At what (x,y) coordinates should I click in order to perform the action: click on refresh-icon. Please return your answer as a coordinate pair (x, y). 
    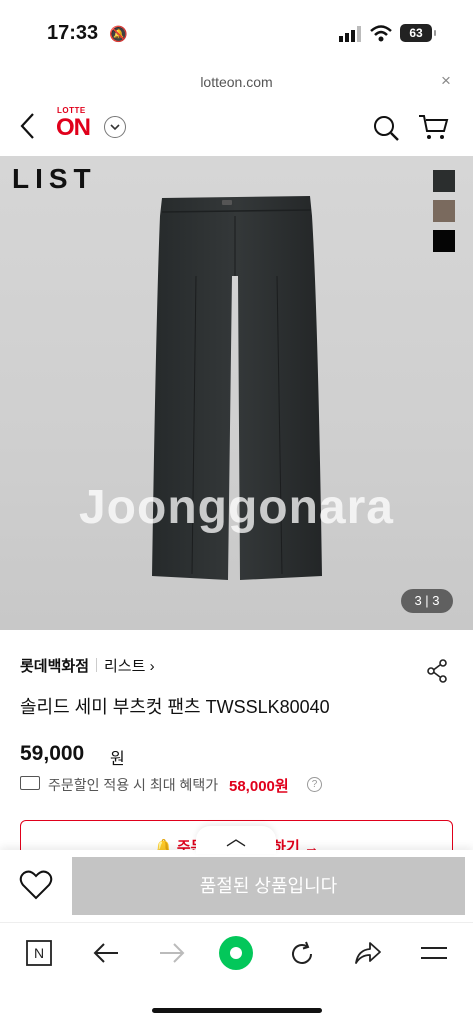
    Looking at the image, I should click on (302, 954).